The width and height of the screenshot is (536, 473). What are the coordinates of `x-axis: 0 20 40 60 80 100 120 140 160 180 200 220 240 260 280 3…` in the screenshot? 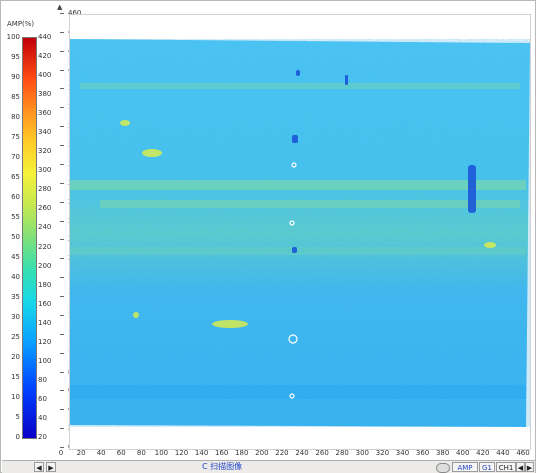 It's located at (293, 454).